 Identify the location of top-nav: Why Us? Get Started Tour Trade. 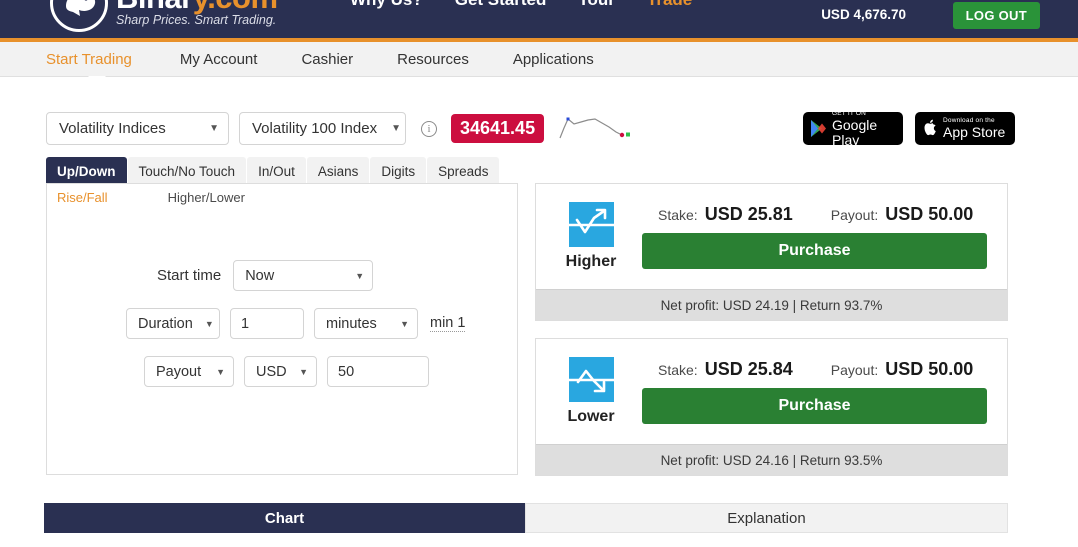
(521, 5).